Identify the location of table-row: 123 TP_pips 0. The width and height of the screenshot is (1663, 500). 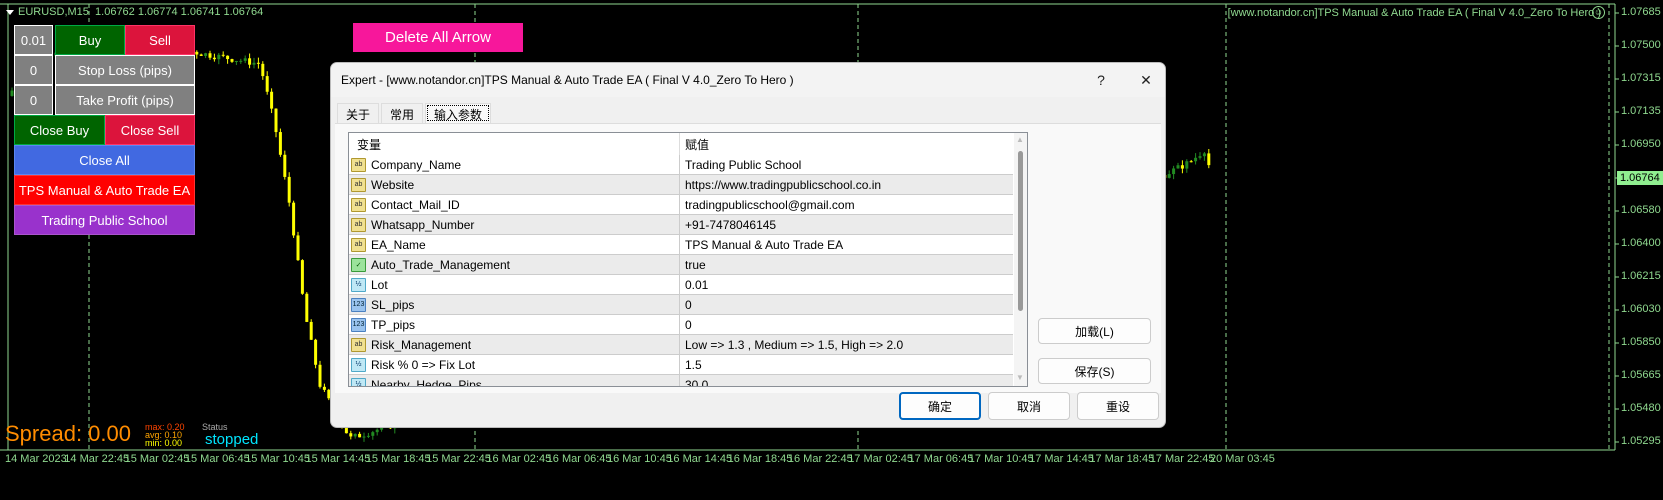
(681, 325).